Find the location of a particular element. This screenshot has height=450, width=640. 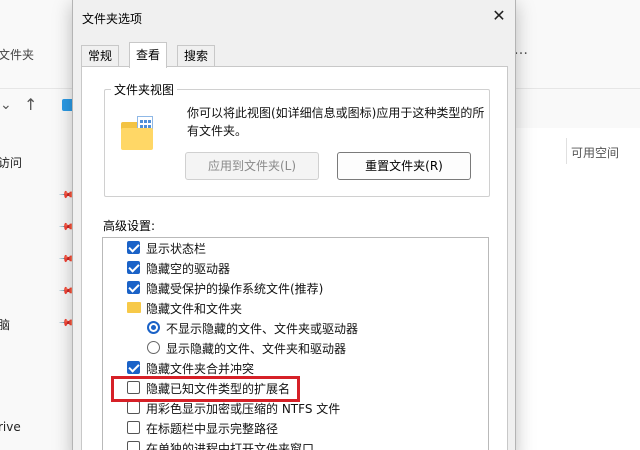

tab-general: 常规 is located at coordinates (100, 56).